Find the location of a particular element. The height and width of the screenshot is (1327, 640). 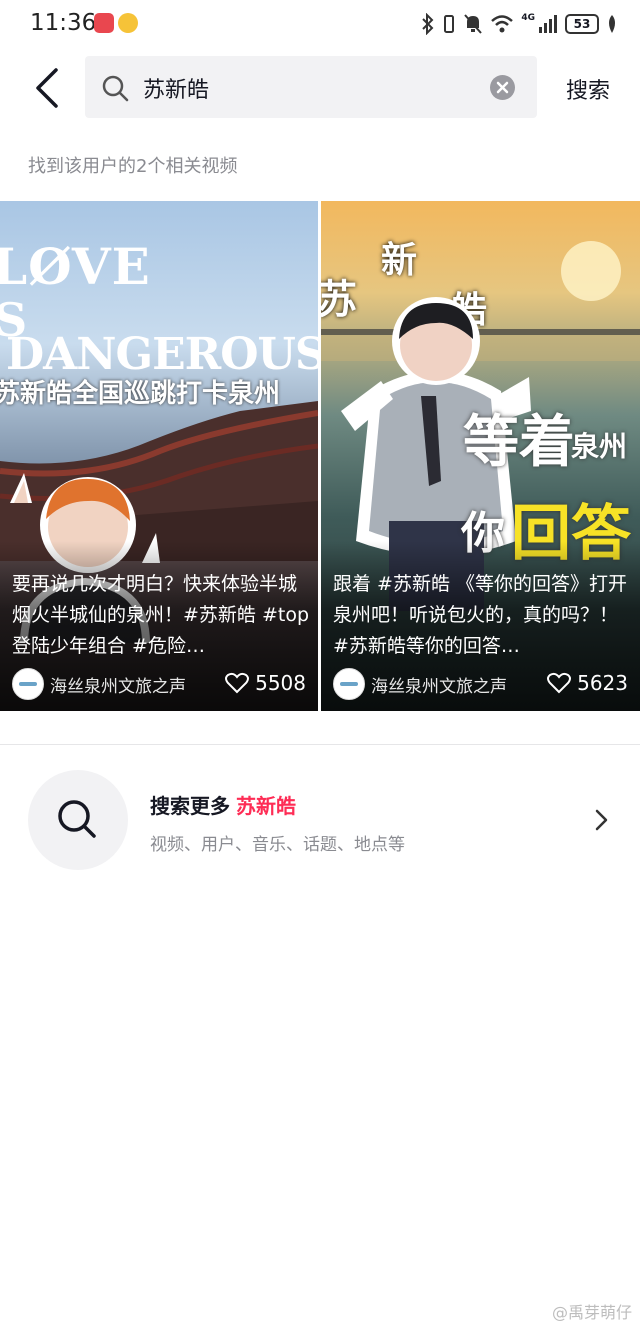

signal-icon is located at coordinates (548, 24).